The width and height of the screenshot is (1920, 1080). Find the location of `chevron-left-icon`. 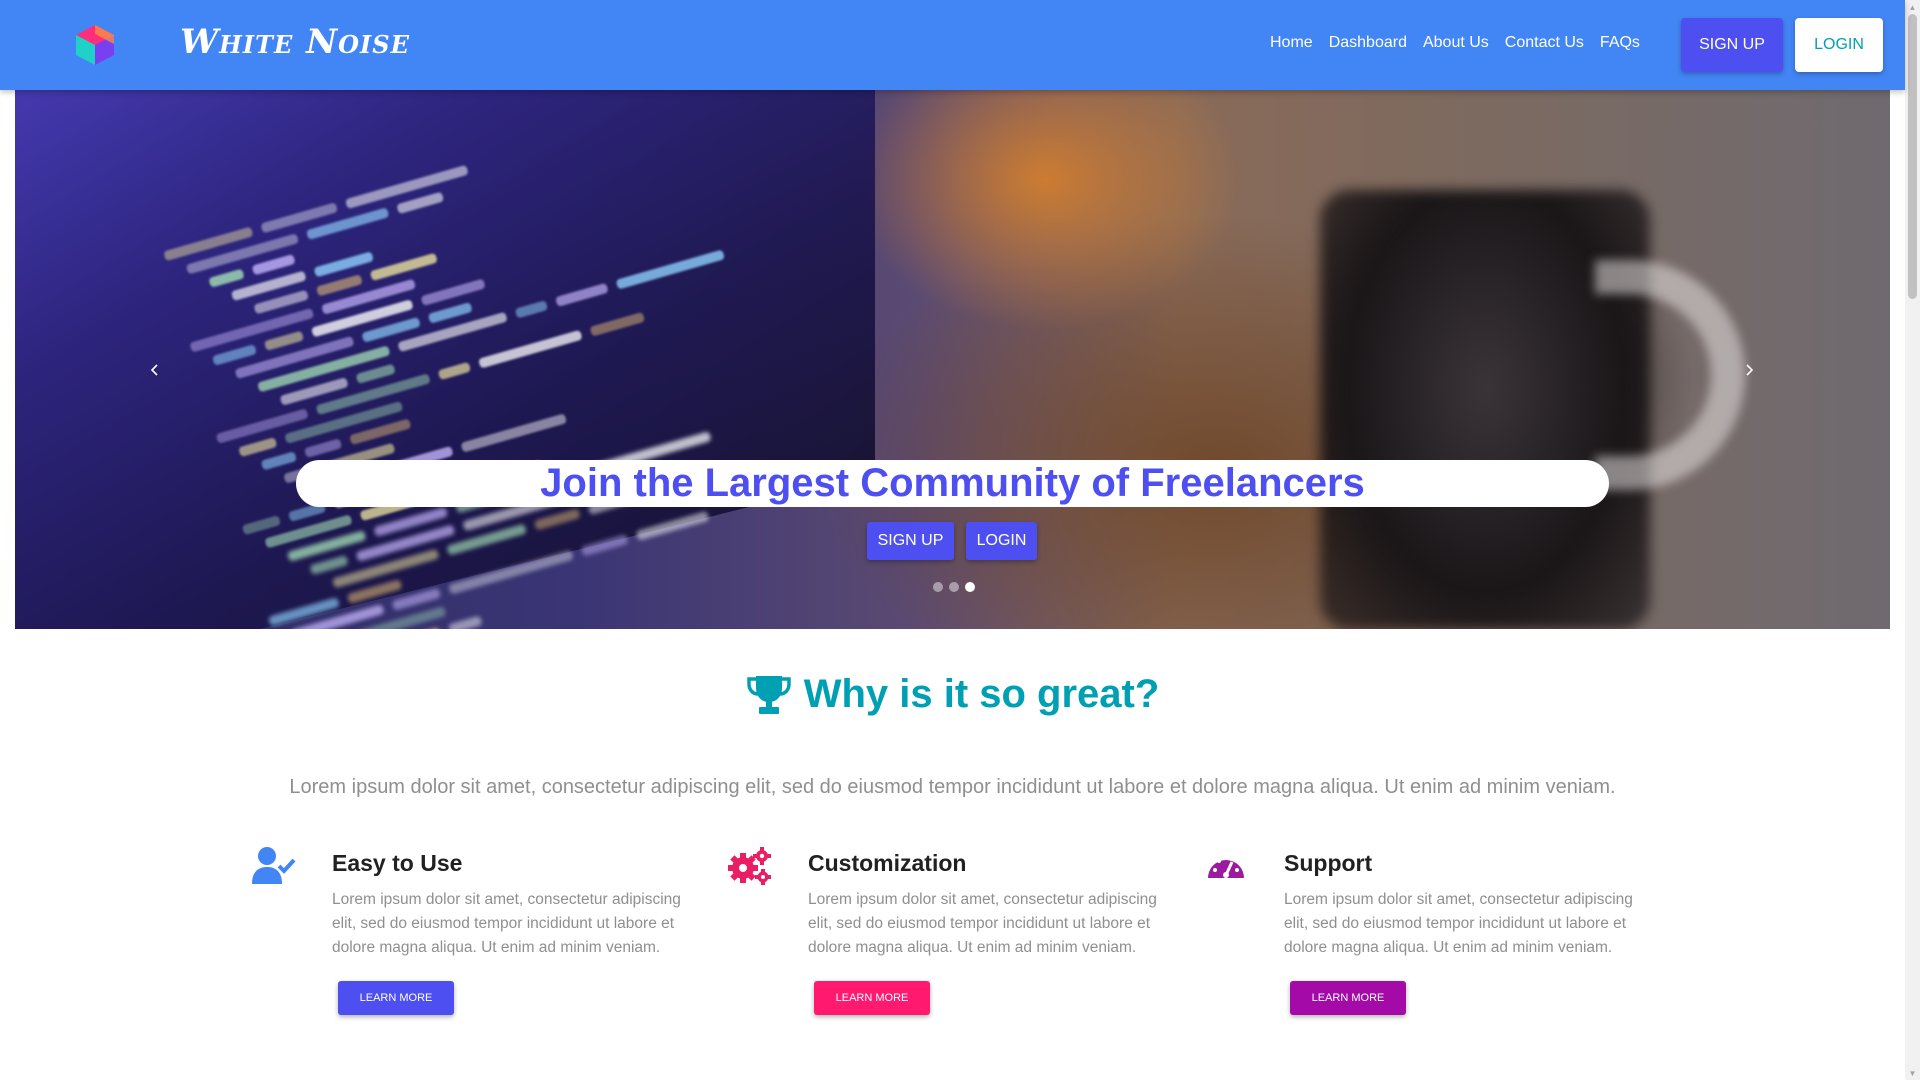

chevron-left-icon is located at coordinates (154, 370).